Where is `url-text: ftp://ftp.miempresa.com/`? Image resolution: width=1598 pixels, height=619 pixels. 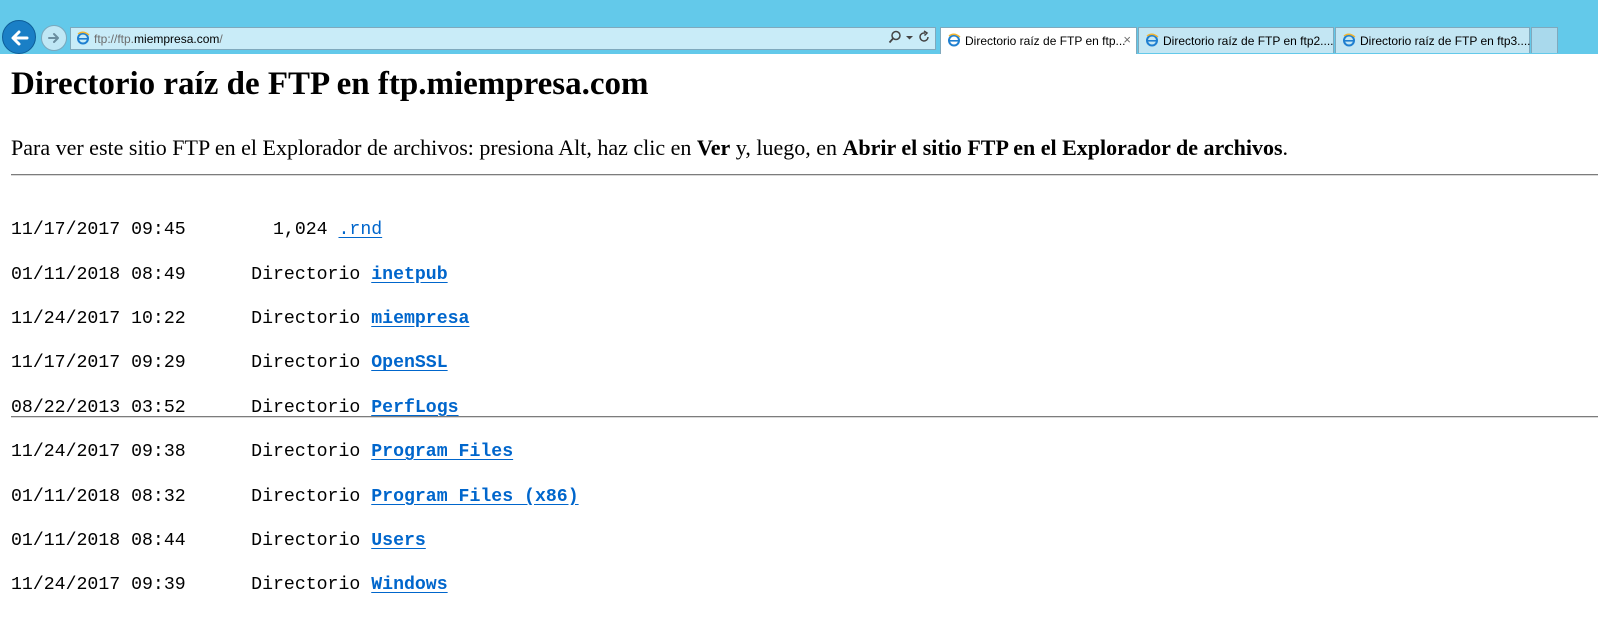 url-text: ftp://ftp.miempresa.com/ is located at coordinates (158, 39).